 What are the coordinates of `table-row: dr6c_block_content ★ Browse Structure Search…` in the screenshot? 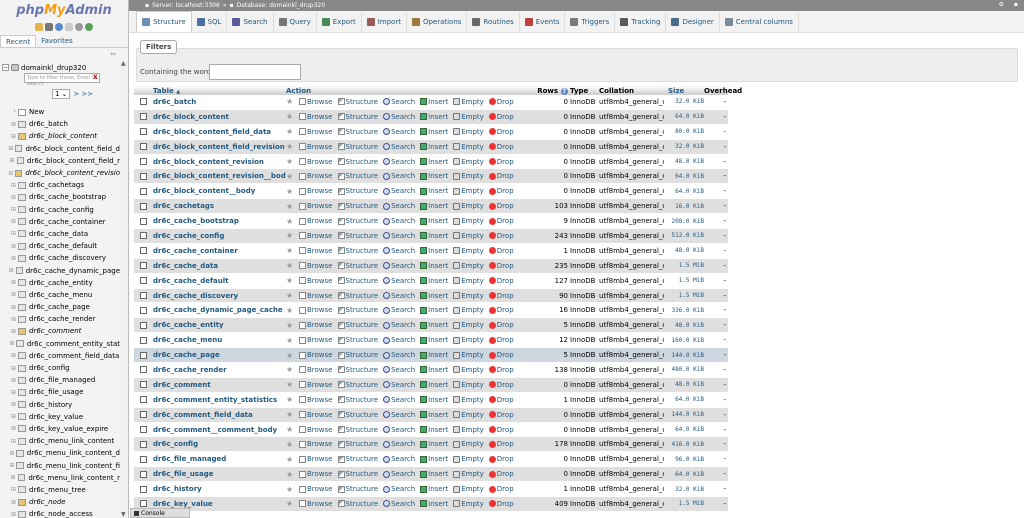 It's located at (431, 117).